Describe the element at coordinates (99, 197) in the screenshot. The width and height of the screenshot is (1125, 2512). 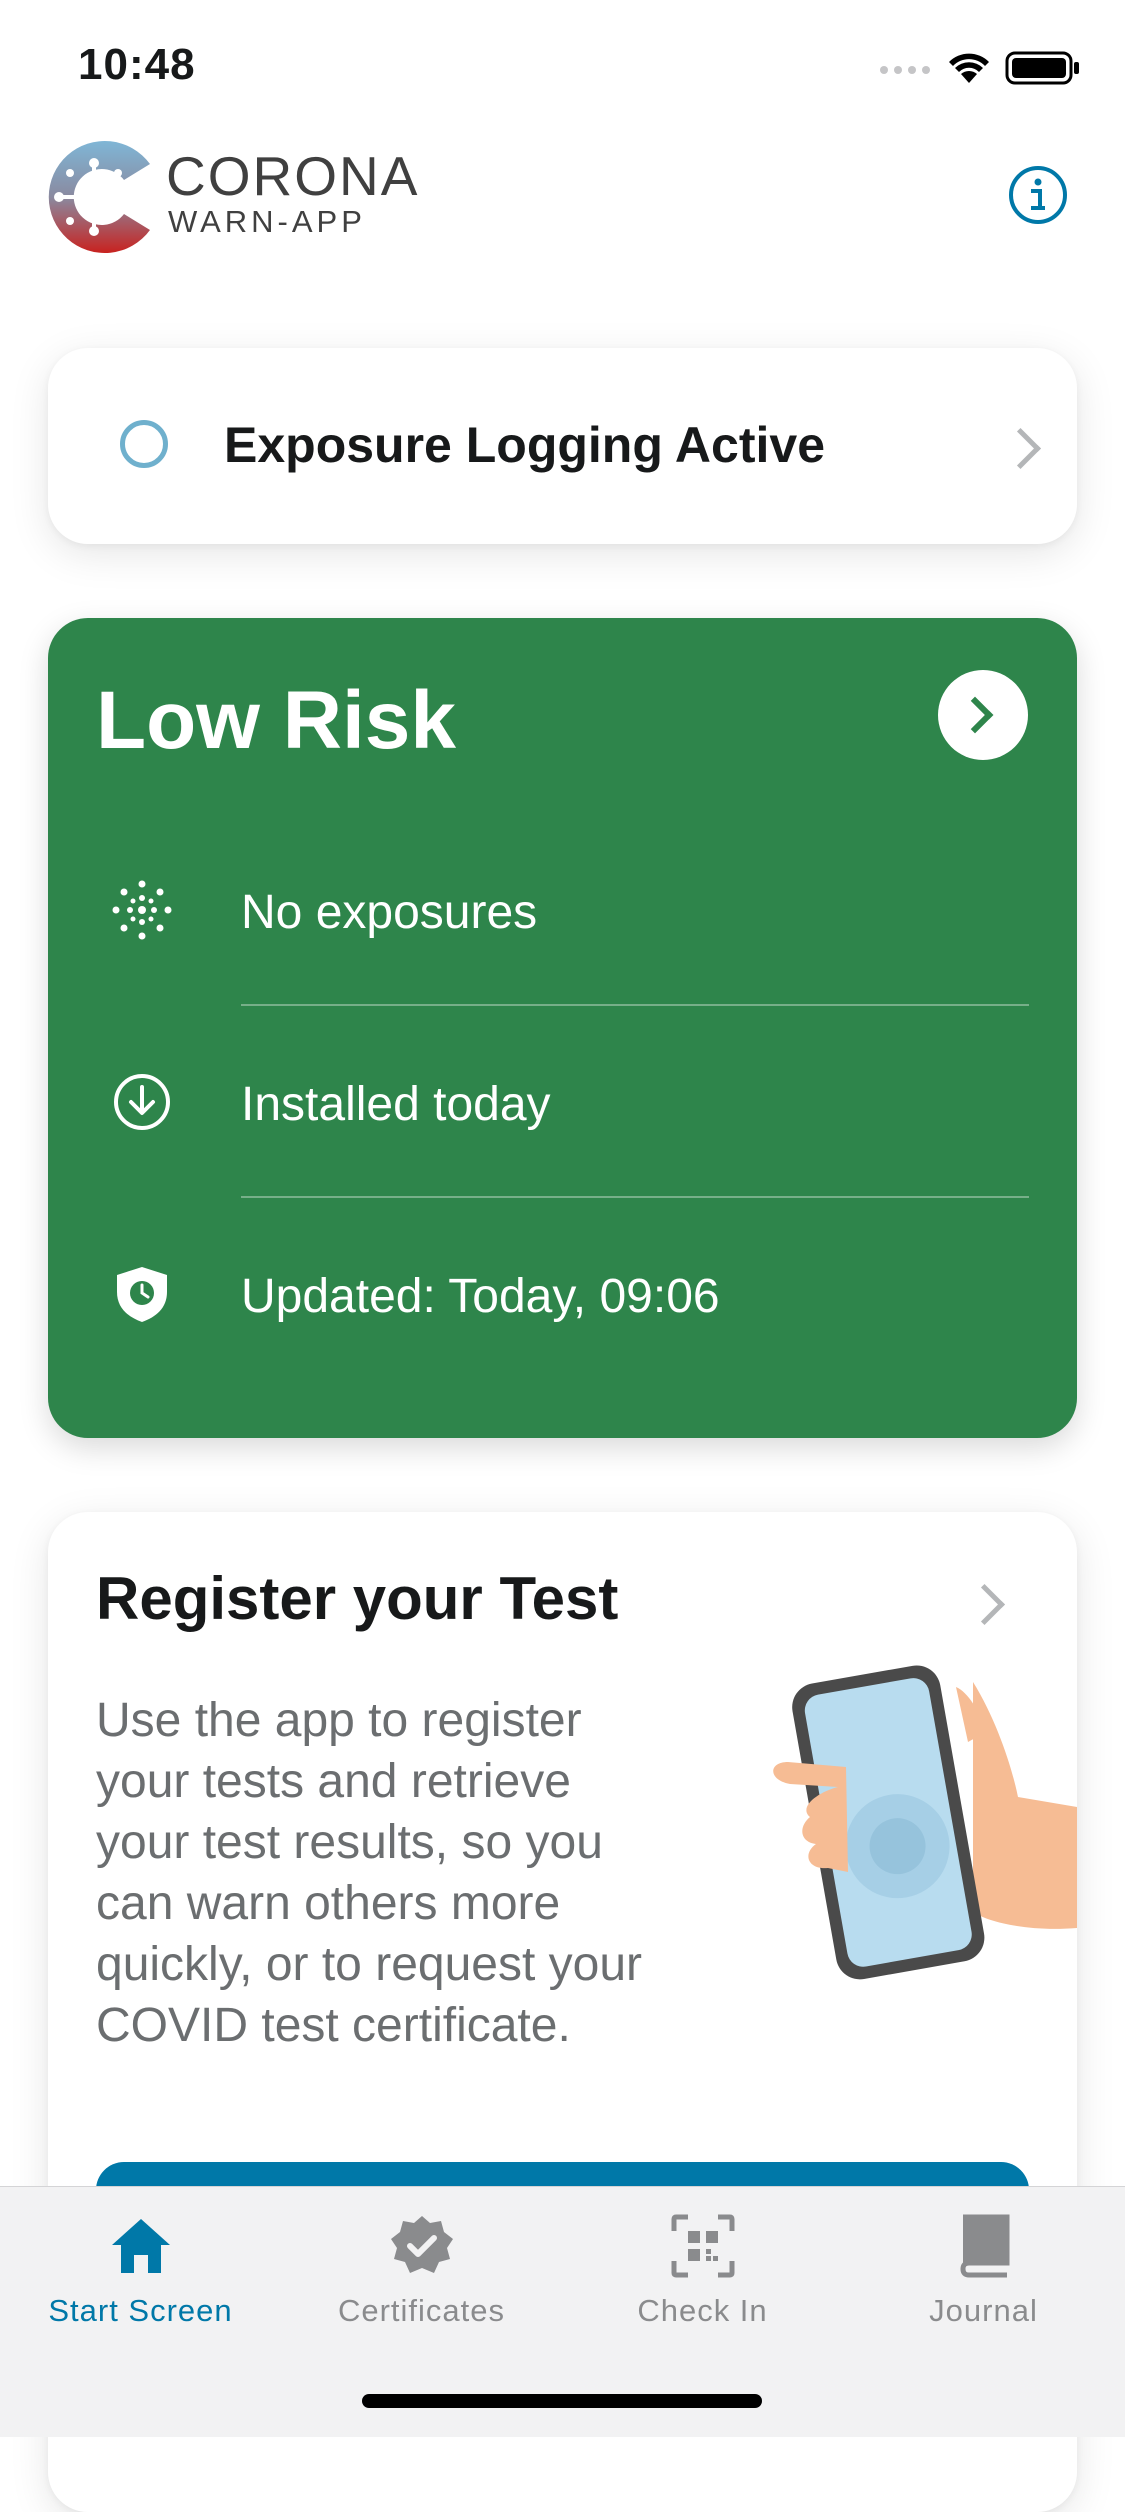
I see `app-logo` at that location.